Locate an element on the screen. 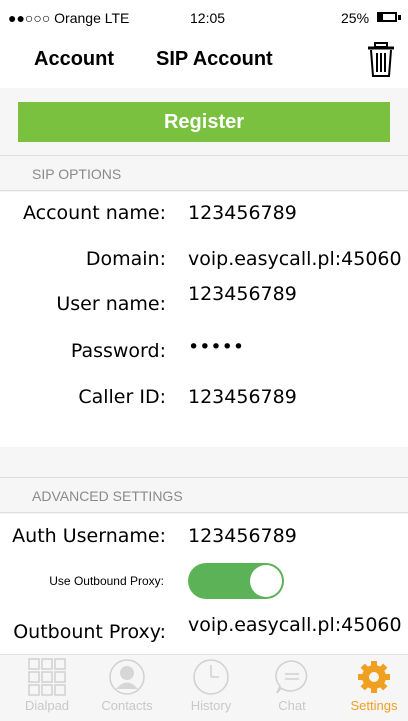 This screenshot has height=721, width=408. tab-dialpad: Dialpad is located at coordinates (47, 684).